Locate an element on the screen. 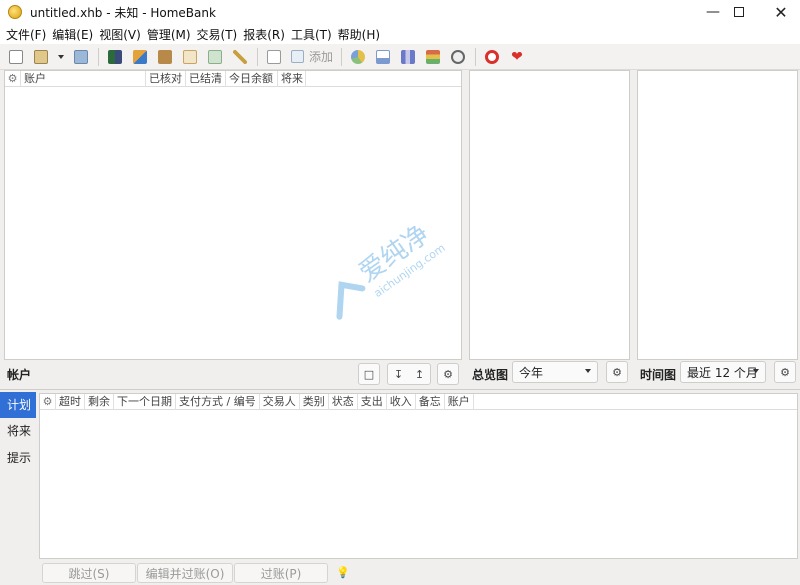 Image resolution: width=800 pixels, height=585 pixels. overview-chart-area is located at coordinates (549, 215).